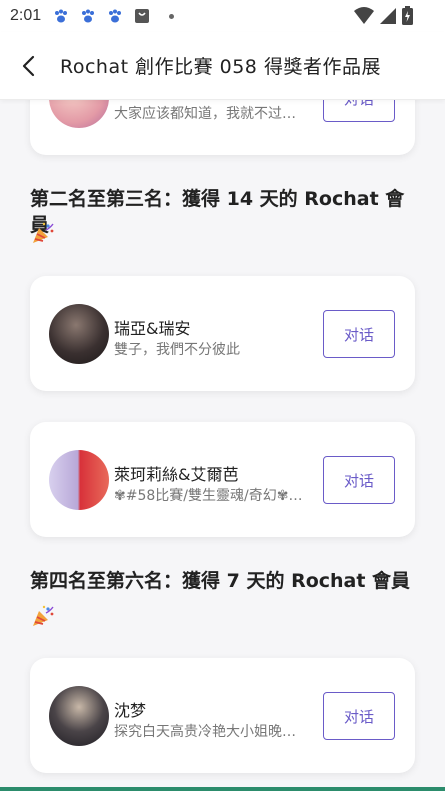 Image resolution: width=445 pixels, height=791 pixels. I want to click on app-bar: Rochat 創作比賽 058 得獎者作品展, so click(222, 66).